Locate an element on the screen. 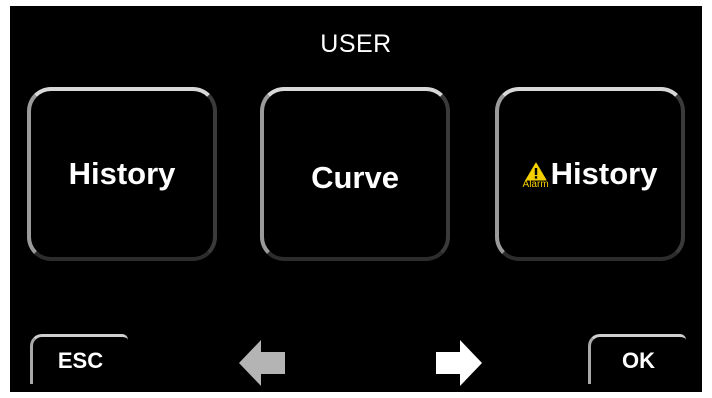 The height and width of the screenshot is (398, 712). history-button-label: History is located at coordinates (122, 173).